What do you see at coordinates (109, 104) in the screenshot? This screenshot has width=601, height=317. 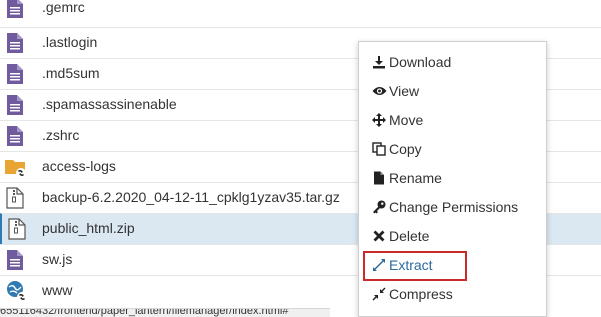 I see `file-name: .spamassassinenable` at bounding box center [109, 104].